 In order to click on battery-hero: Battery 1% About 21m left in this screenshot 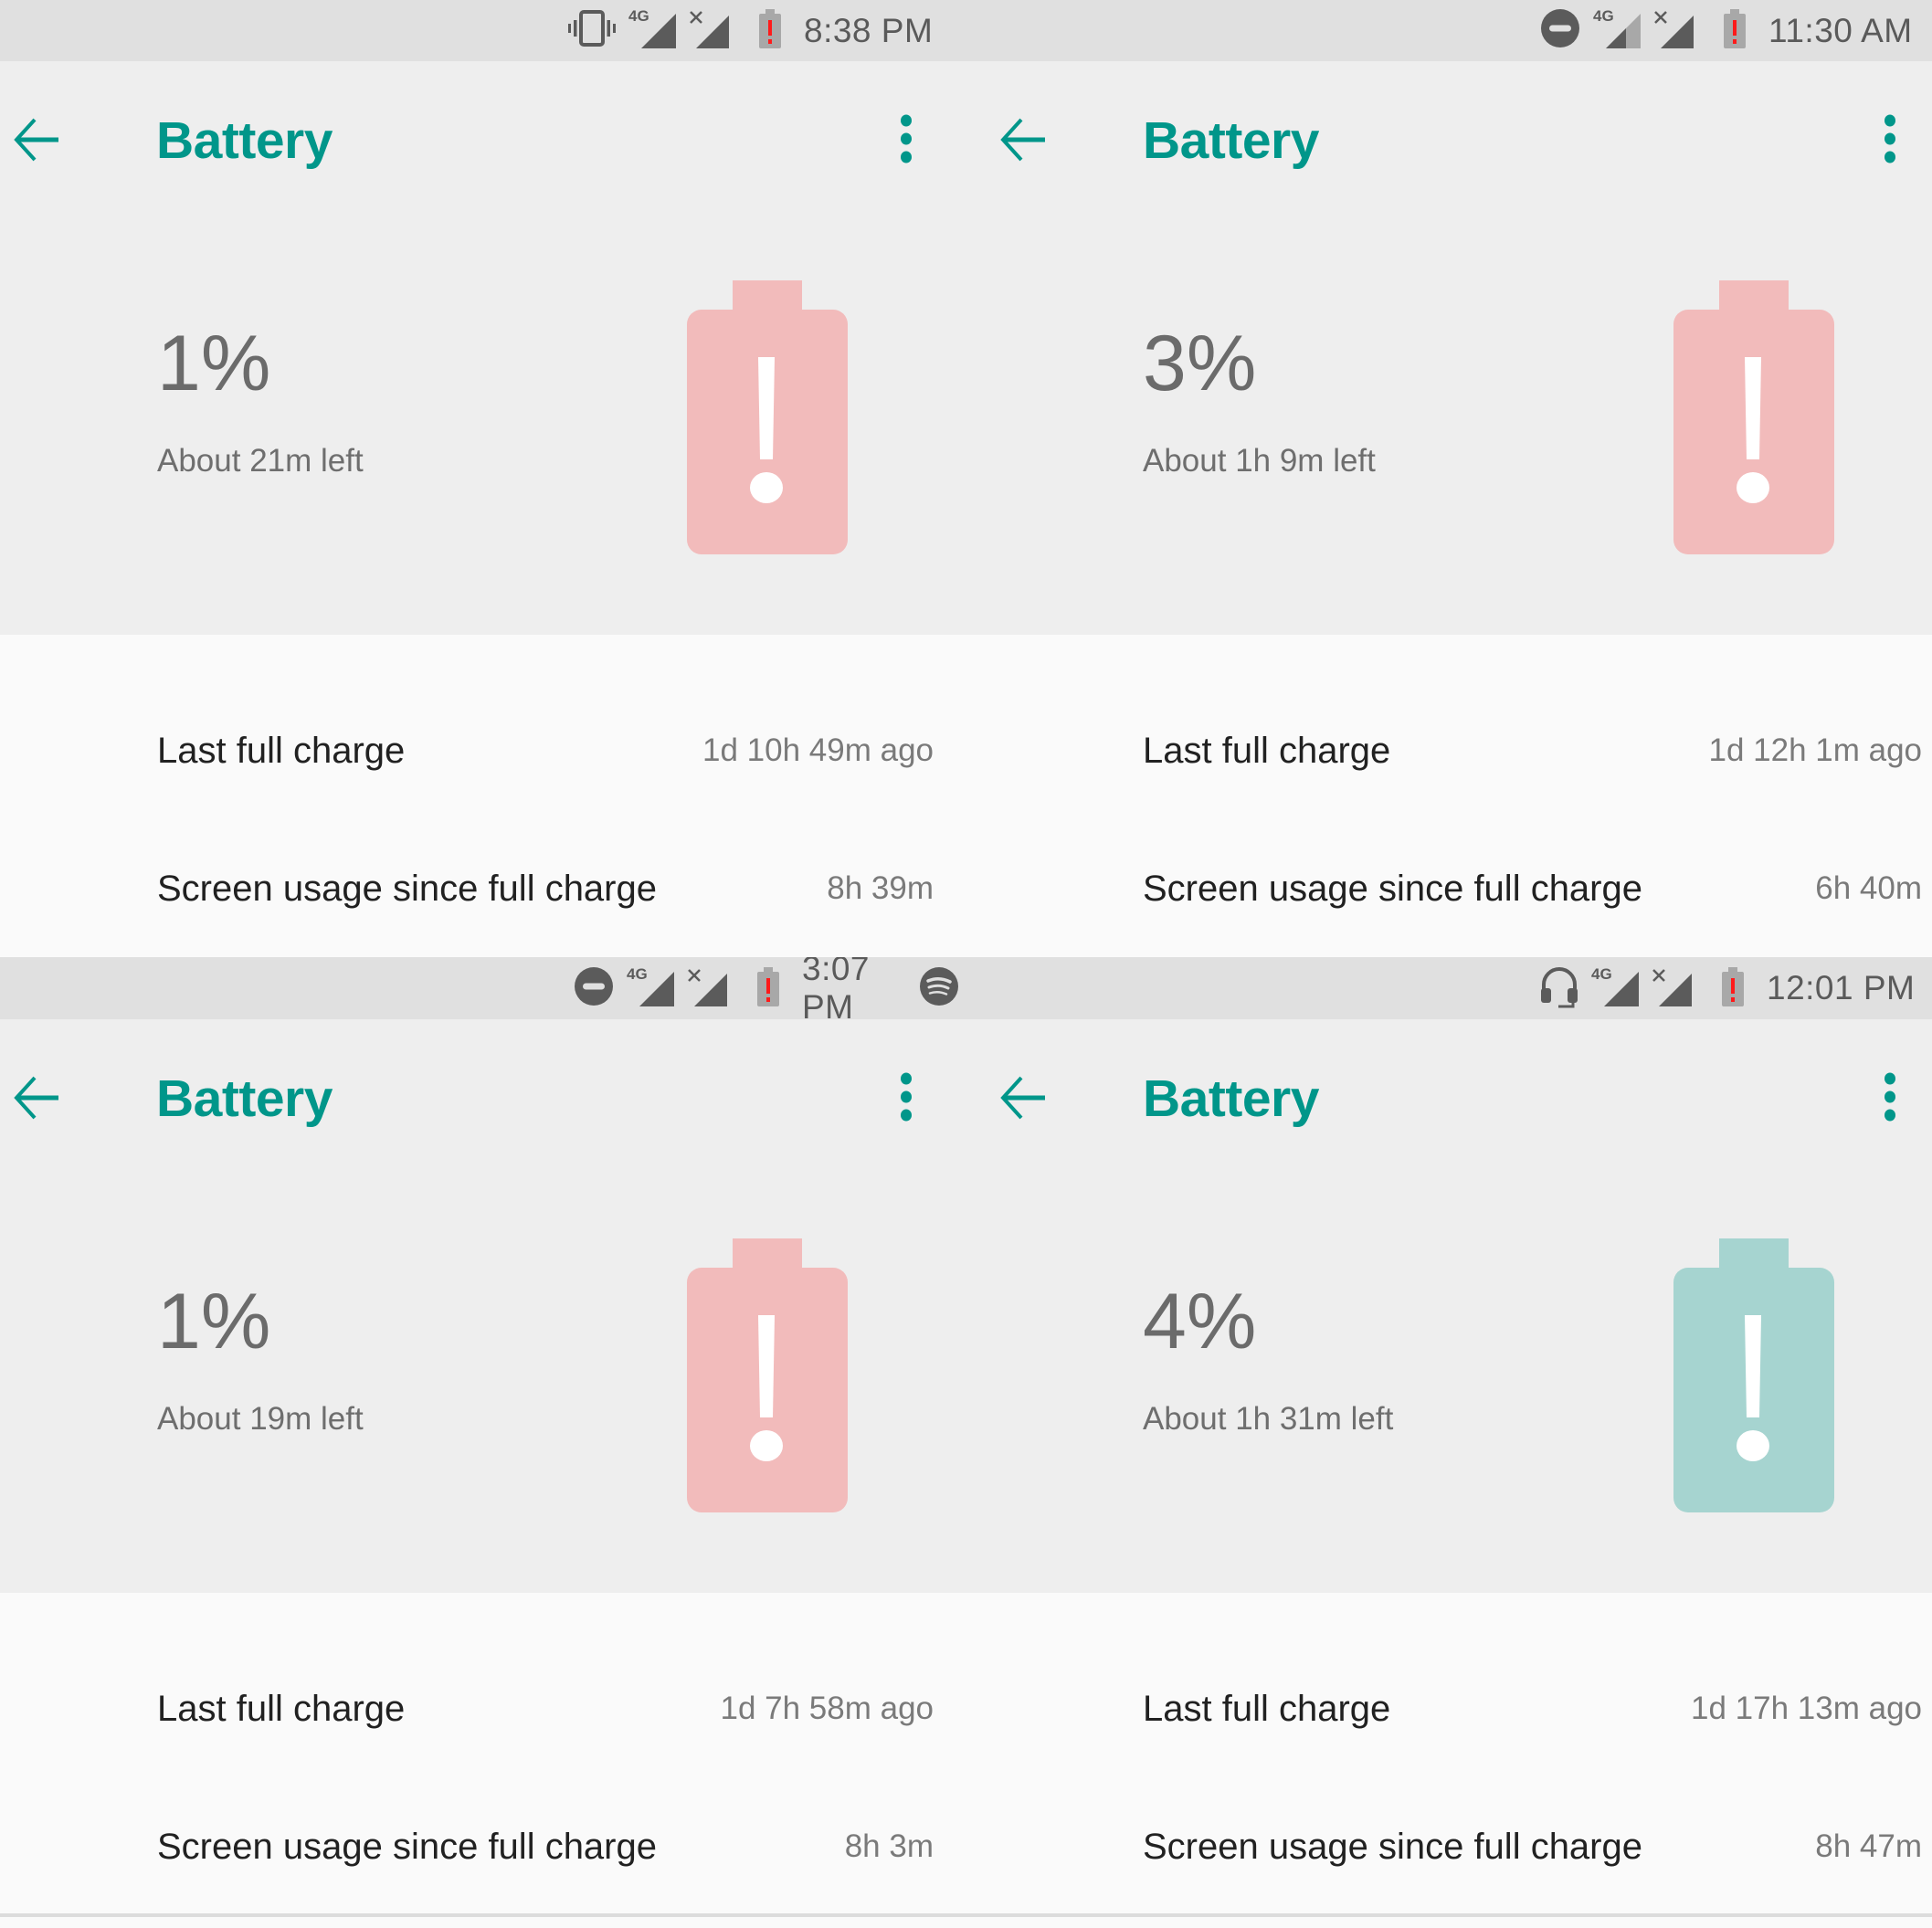, I will do `click(483, 348)`.